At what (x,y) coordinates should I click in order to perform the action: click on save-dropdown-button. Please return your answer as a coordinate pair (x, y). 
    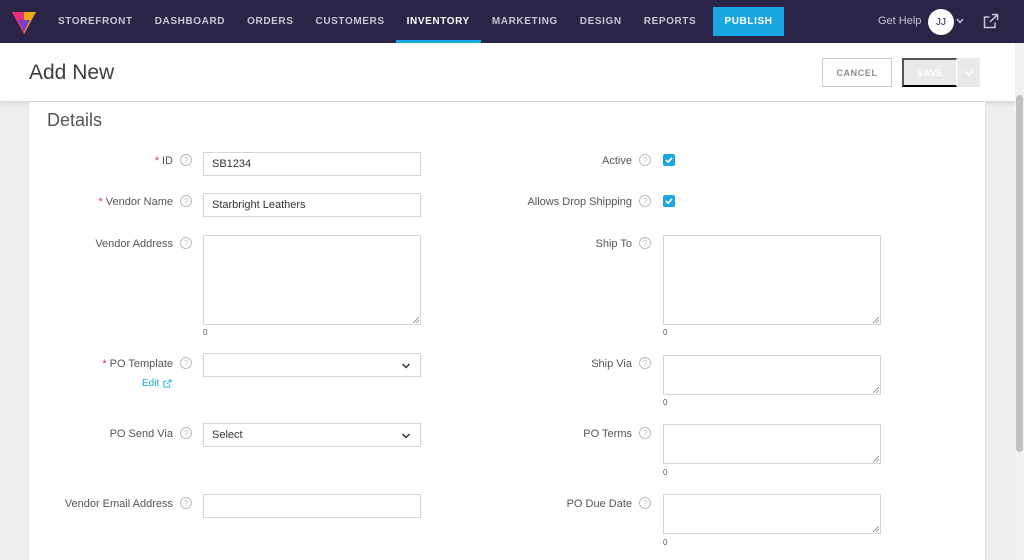
    Looking at the image, I should click on (968, 72).